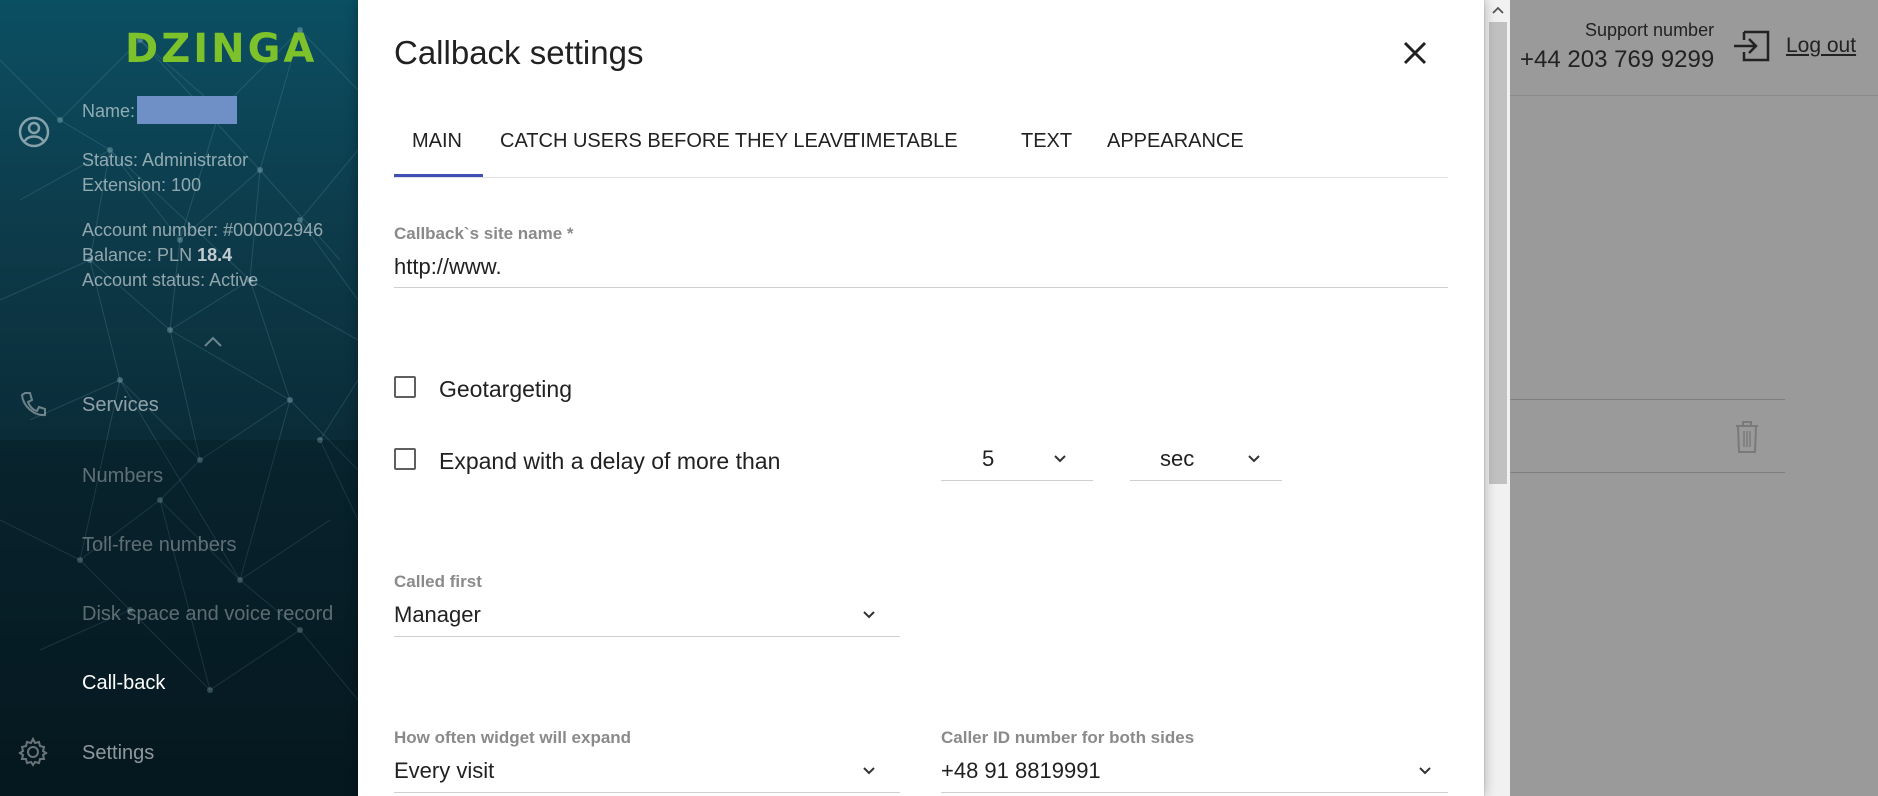  What do you see at coordinates (647, 792) in the screenshot?
I see `how-often-underline` at bounding box center [647, 792].